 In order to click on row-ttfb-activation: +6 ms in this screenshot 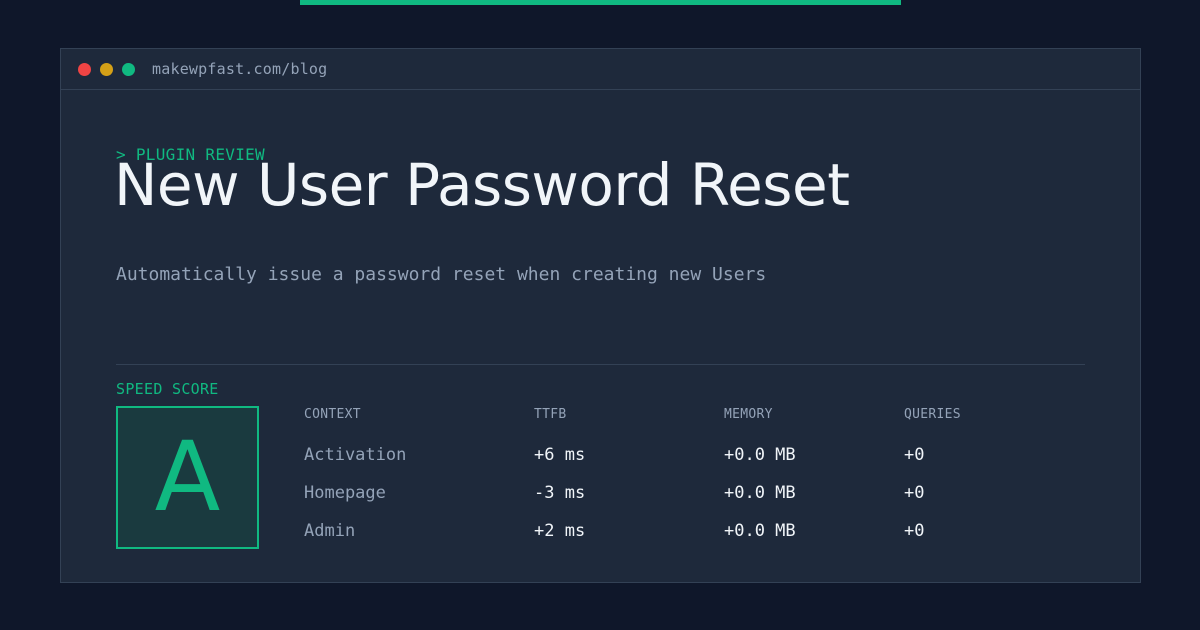, I will do `click(560, 455)`.